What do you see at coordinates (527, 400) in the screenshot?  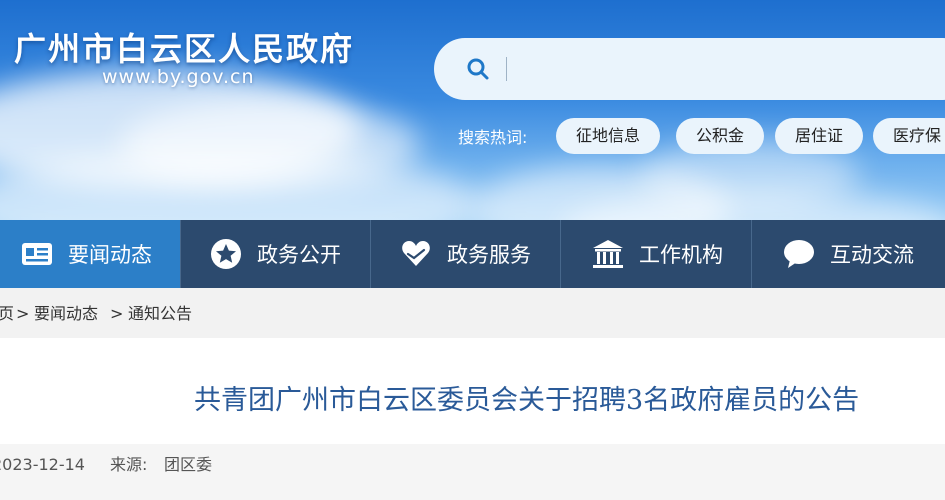 I see `article-title: 共青团广州市白云区委员会关于招聘3名政府雇员的公告` at bounding box center [527, 400].